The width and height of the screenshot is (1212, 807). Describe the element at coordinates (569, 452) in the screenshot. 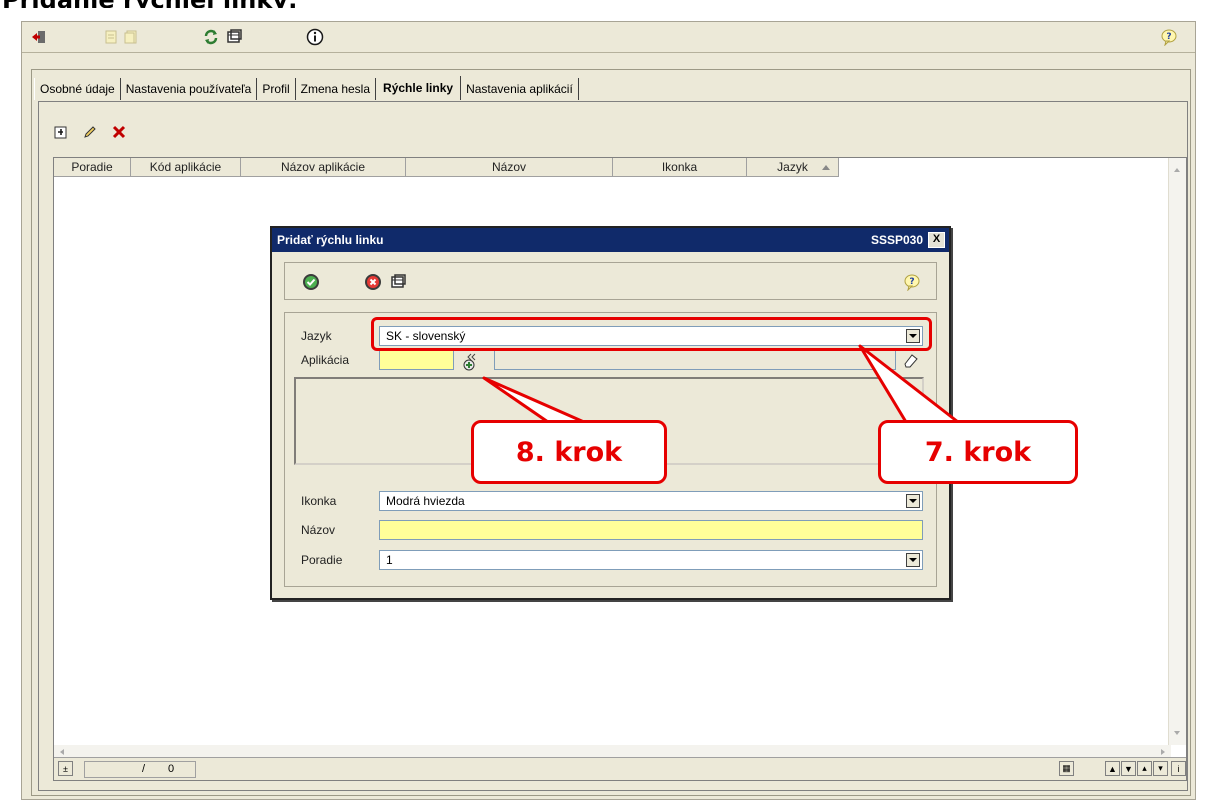

I see `step8-callout: 8. krok` at that location.